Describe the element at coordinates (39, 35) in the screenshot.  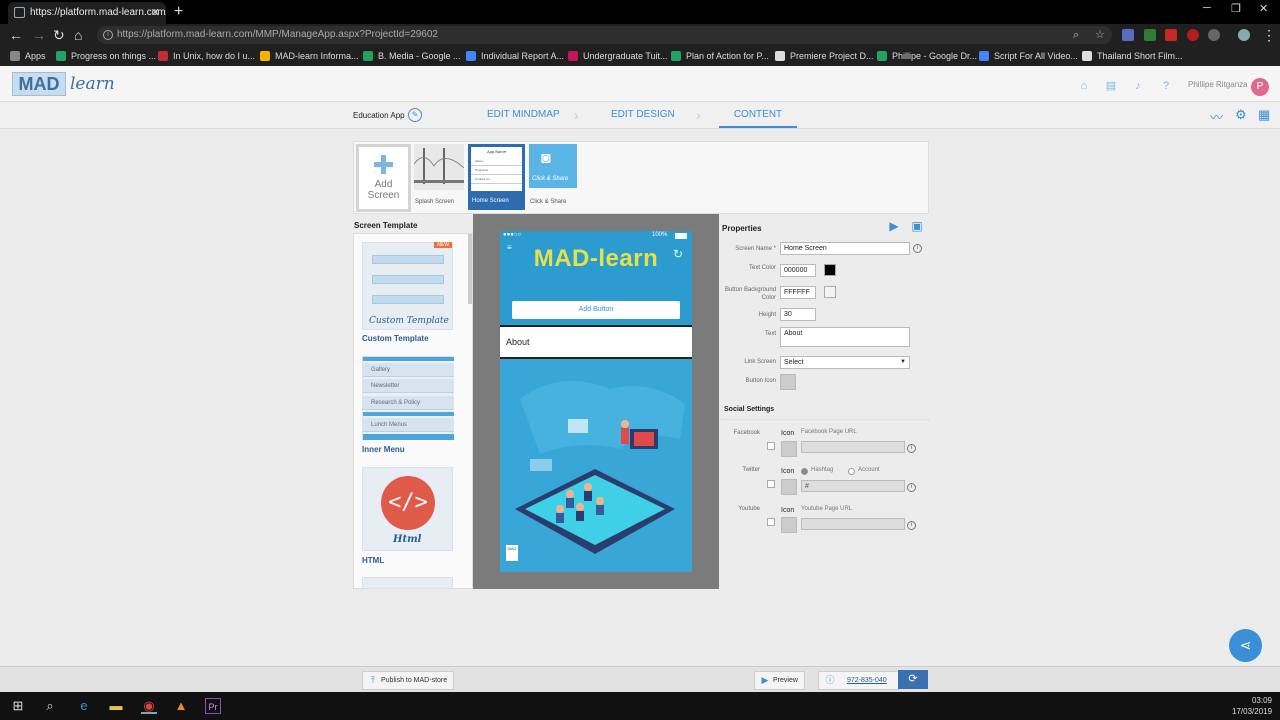
I see `forward-icon: →` at that location.